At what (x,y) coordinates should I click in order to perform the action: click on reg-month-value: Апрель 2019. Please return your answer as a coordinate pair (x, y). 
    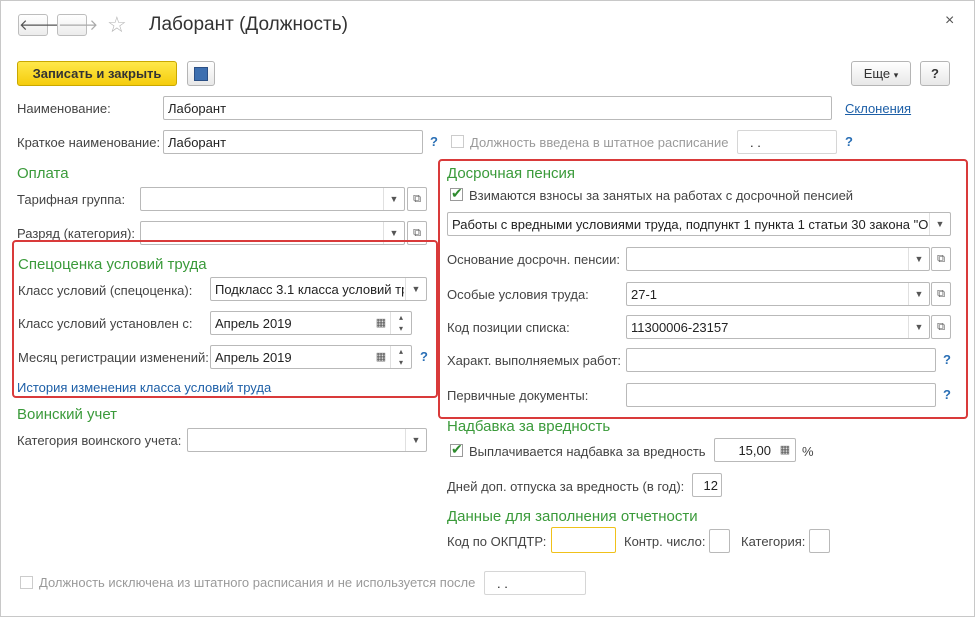
    Looking at the image, I should click on (253, 357).